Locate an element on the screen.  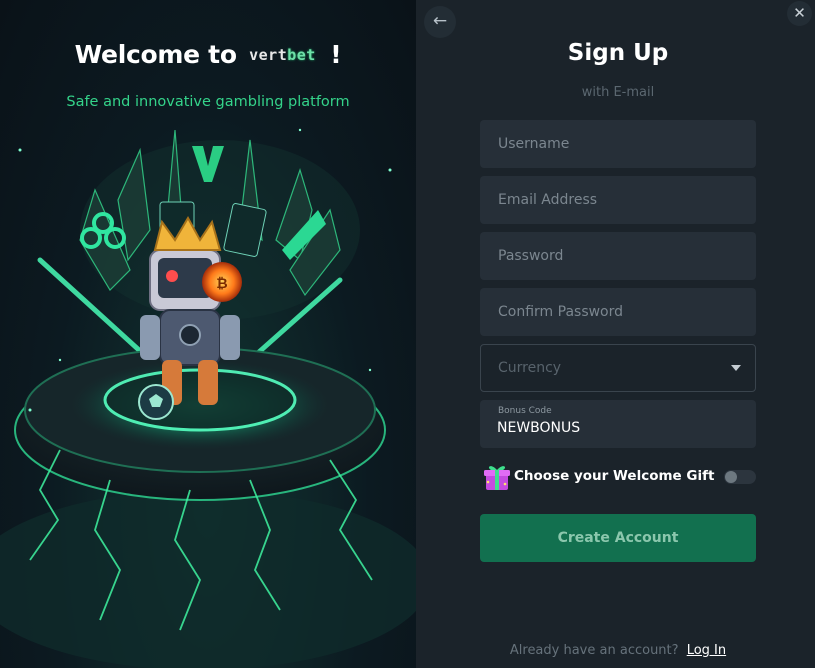
currency-select: Currency is located at coordinates (618, 368).